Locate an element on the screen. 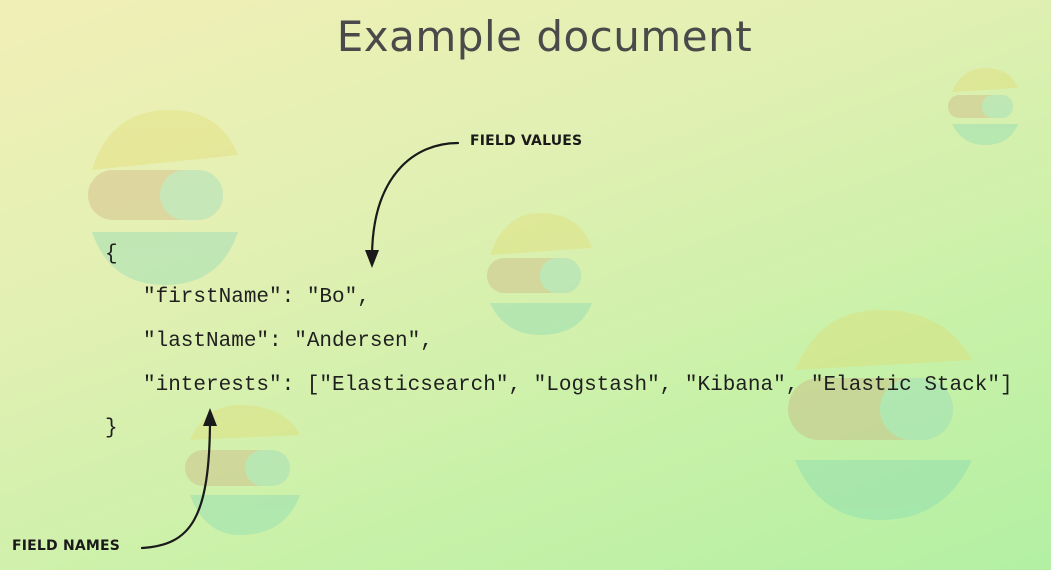 The height and width of the screenshot is (570, 1051). field-names-arrow-icon is located at coordinates (176, 483).